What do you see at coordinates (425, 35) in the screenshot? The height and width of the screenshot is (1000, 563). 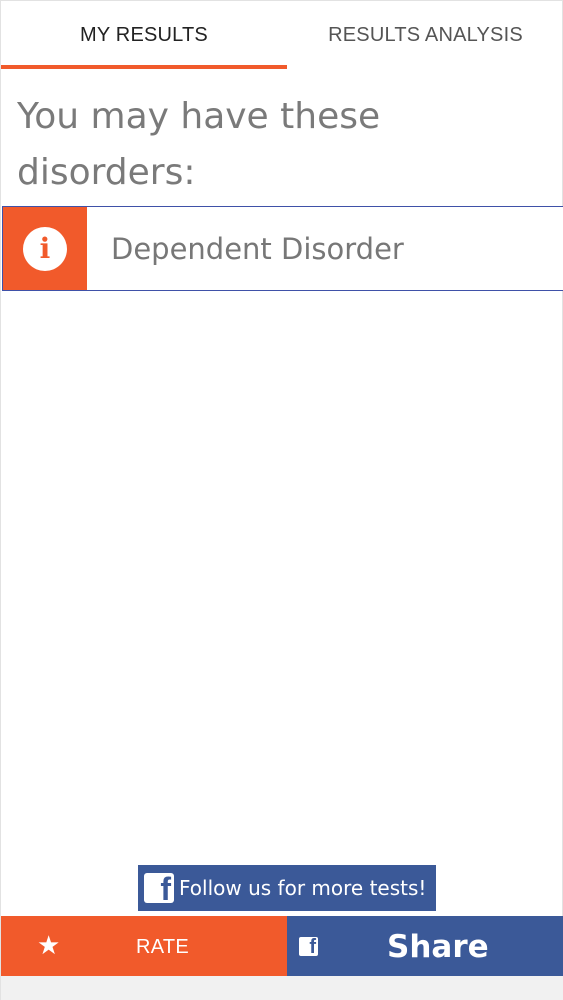 I see `tab-results-analysis: RESULTS ANALYSIS` at bounding box center [425, 35].